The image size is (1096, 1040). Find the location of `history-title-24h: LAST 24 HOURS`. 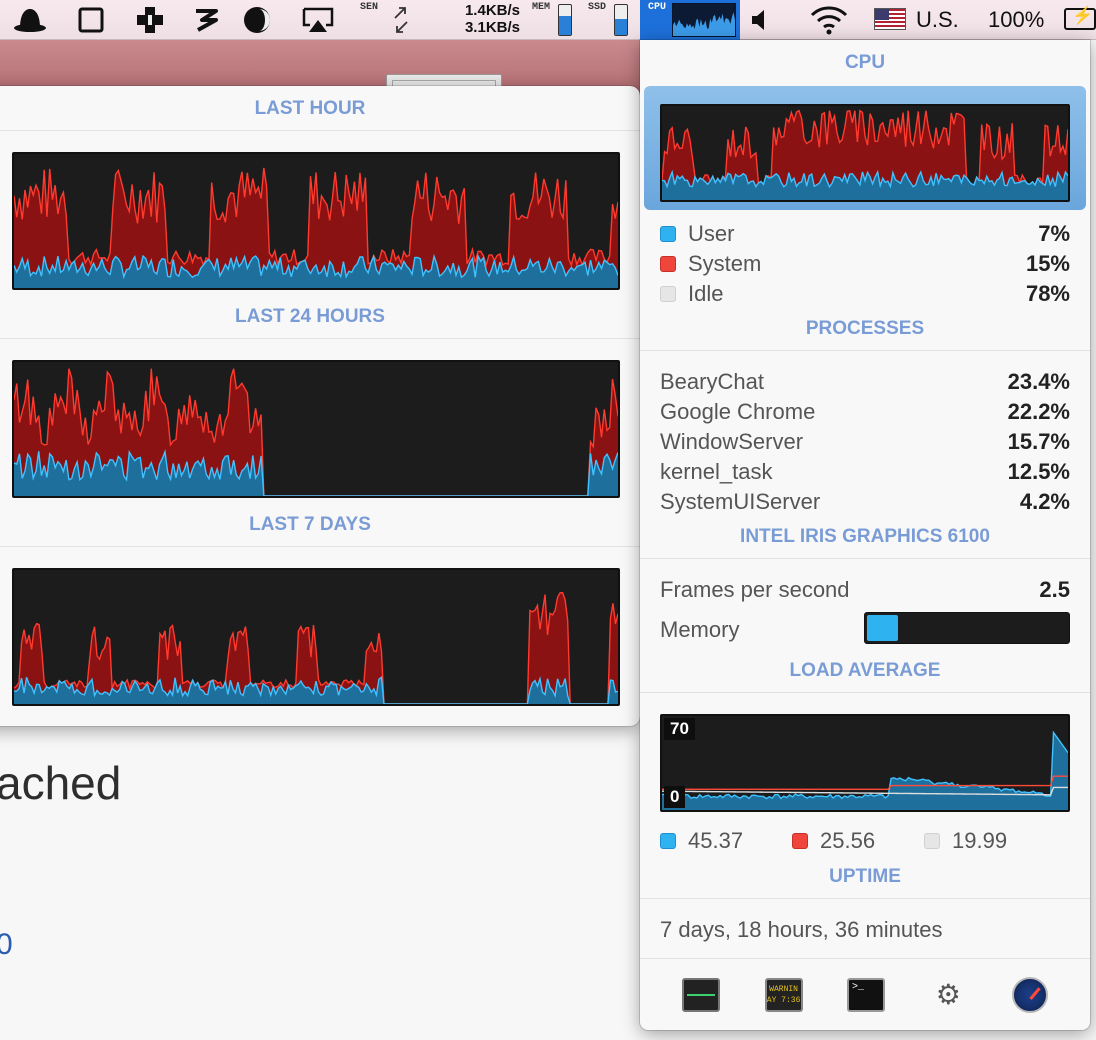

history-title-24h: LAST 24 HOURS is located at coordinates (310, 316).